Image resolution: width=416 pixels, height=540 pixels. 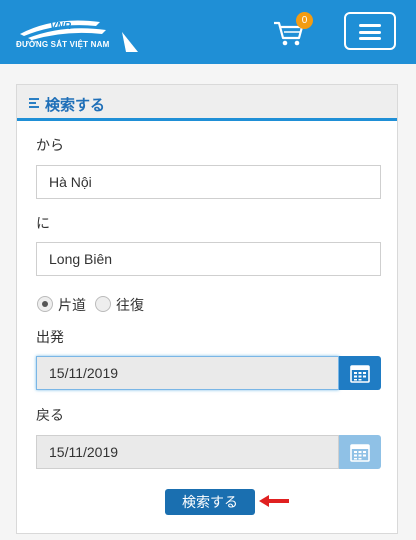 I want to click on vnr-logo: VNR ĐƯỜNG SẮT VIỆT NAM, so click(x=79, y=34).